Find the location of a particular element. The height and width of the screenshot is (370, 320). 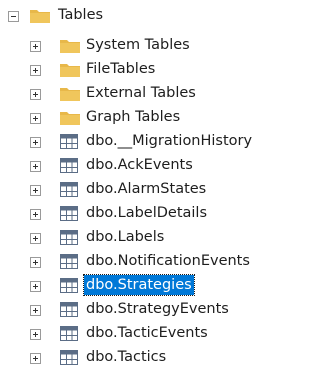

tree-node-label: dbo.TacticEvents is located at coordinates (147, 333).